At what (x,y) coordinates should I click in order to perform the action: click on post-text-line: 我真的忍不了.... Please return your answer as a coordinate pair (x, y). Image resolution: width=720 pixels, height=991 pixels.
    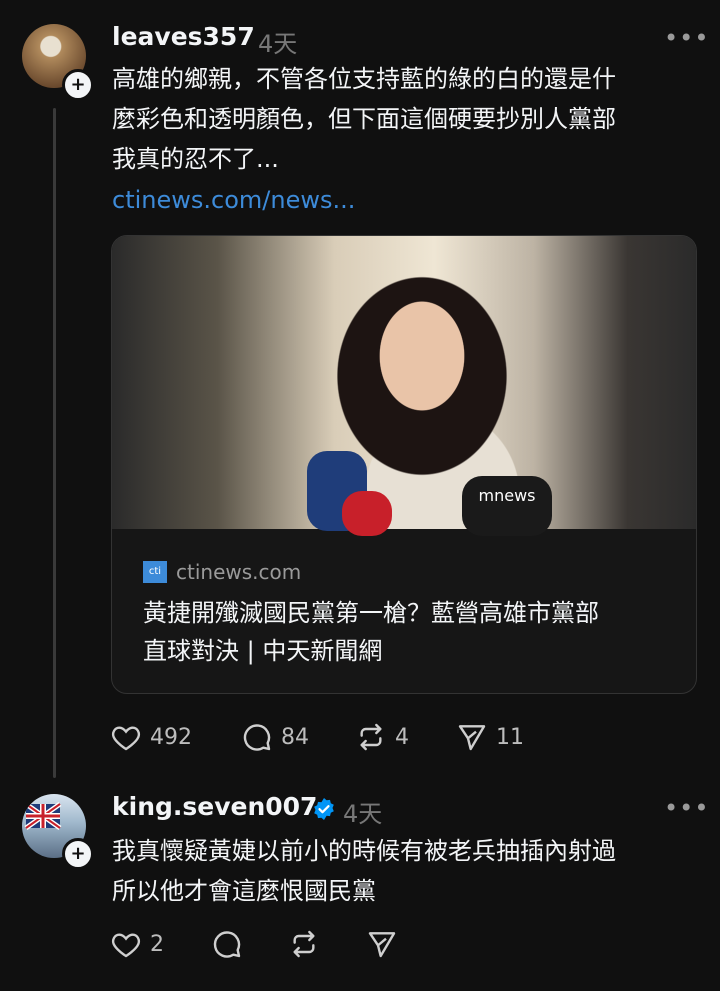
    Looking at the image, I should click on (195, 159).